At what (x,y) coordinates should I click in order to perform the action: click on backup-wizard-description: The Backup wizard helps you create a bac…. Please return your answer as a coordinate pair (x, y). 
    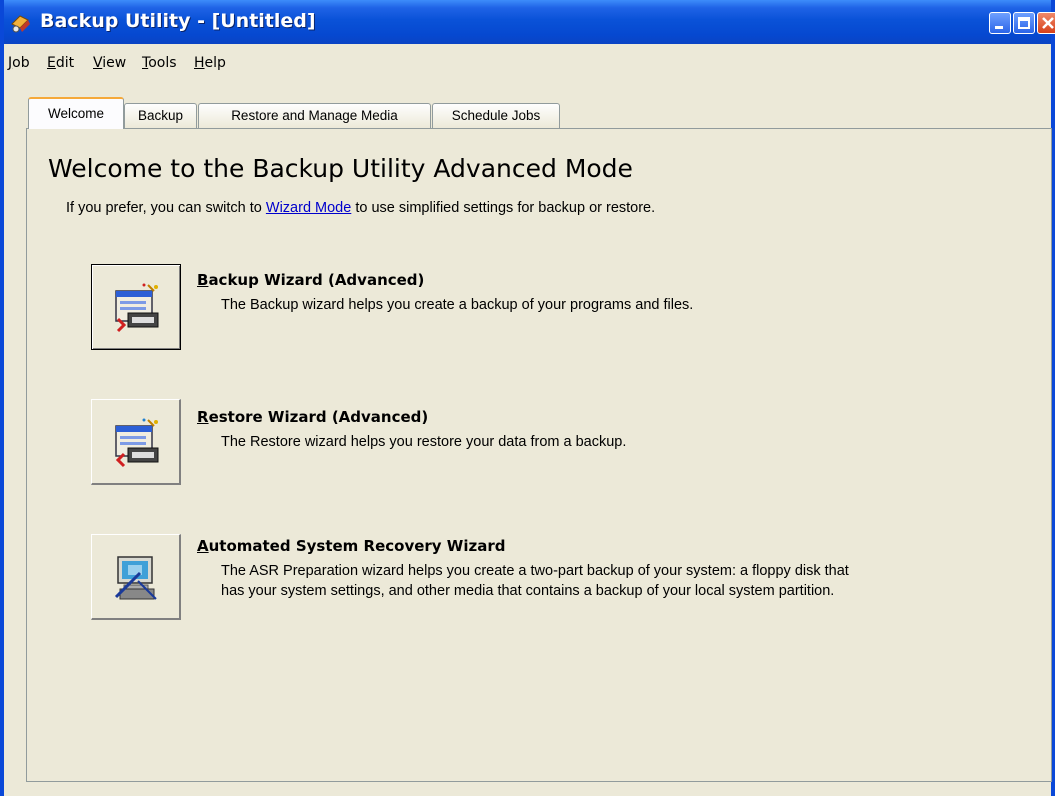
    Looking at the image, I should click on (457, 305).